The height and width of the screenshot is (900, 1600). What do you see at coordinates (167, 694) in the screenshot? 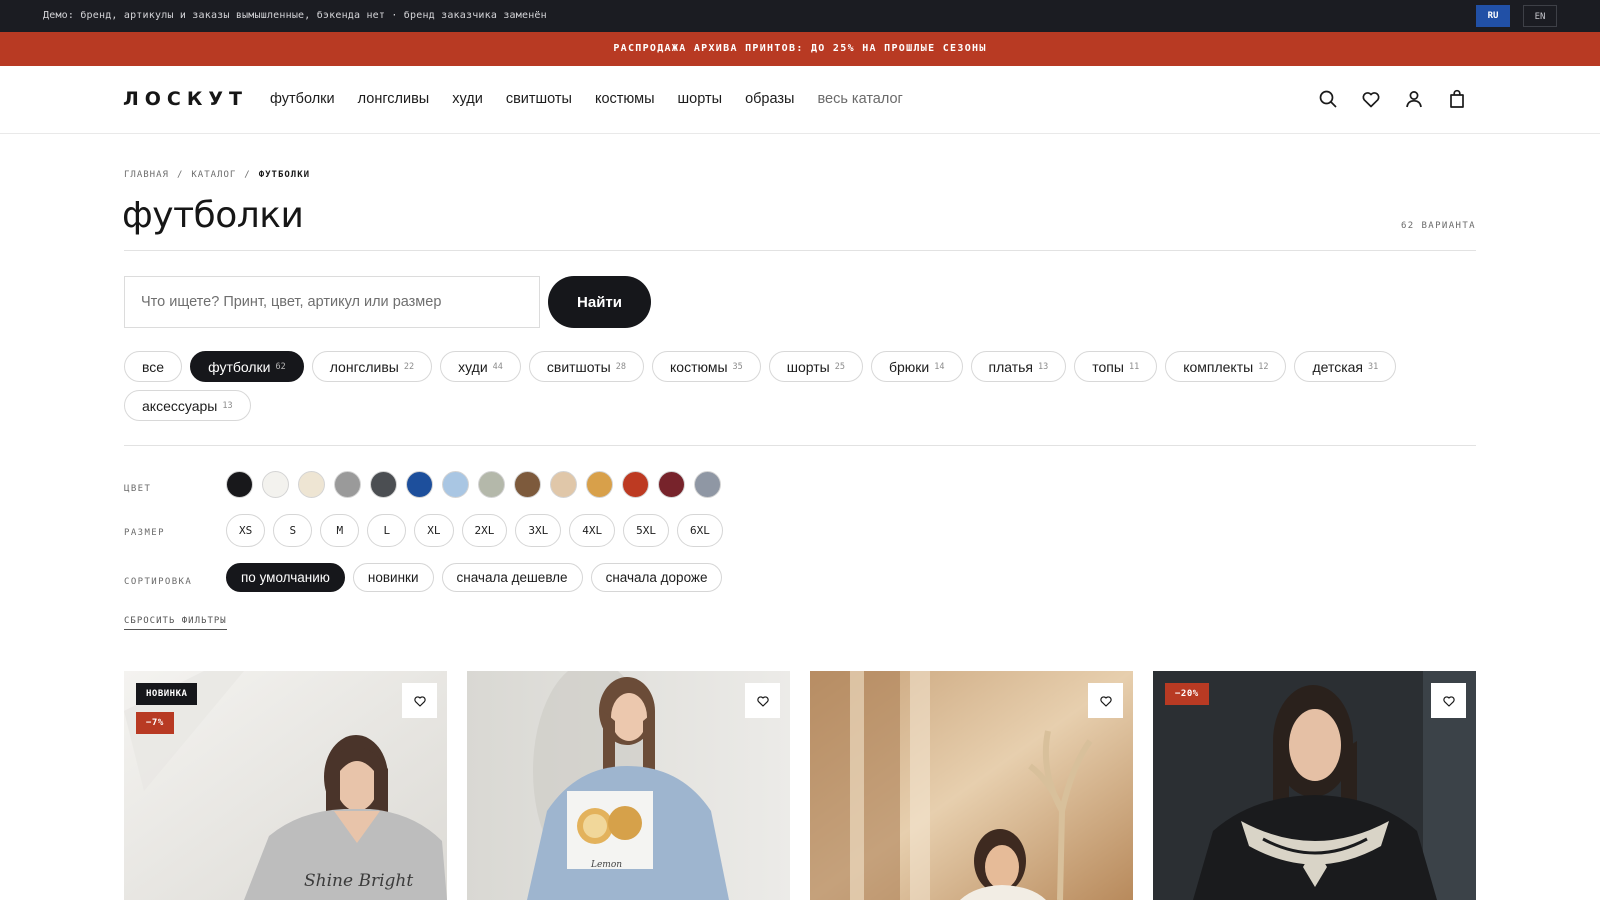
I see `badge-new: НОВИНКА` at bounding box center [167, 694].